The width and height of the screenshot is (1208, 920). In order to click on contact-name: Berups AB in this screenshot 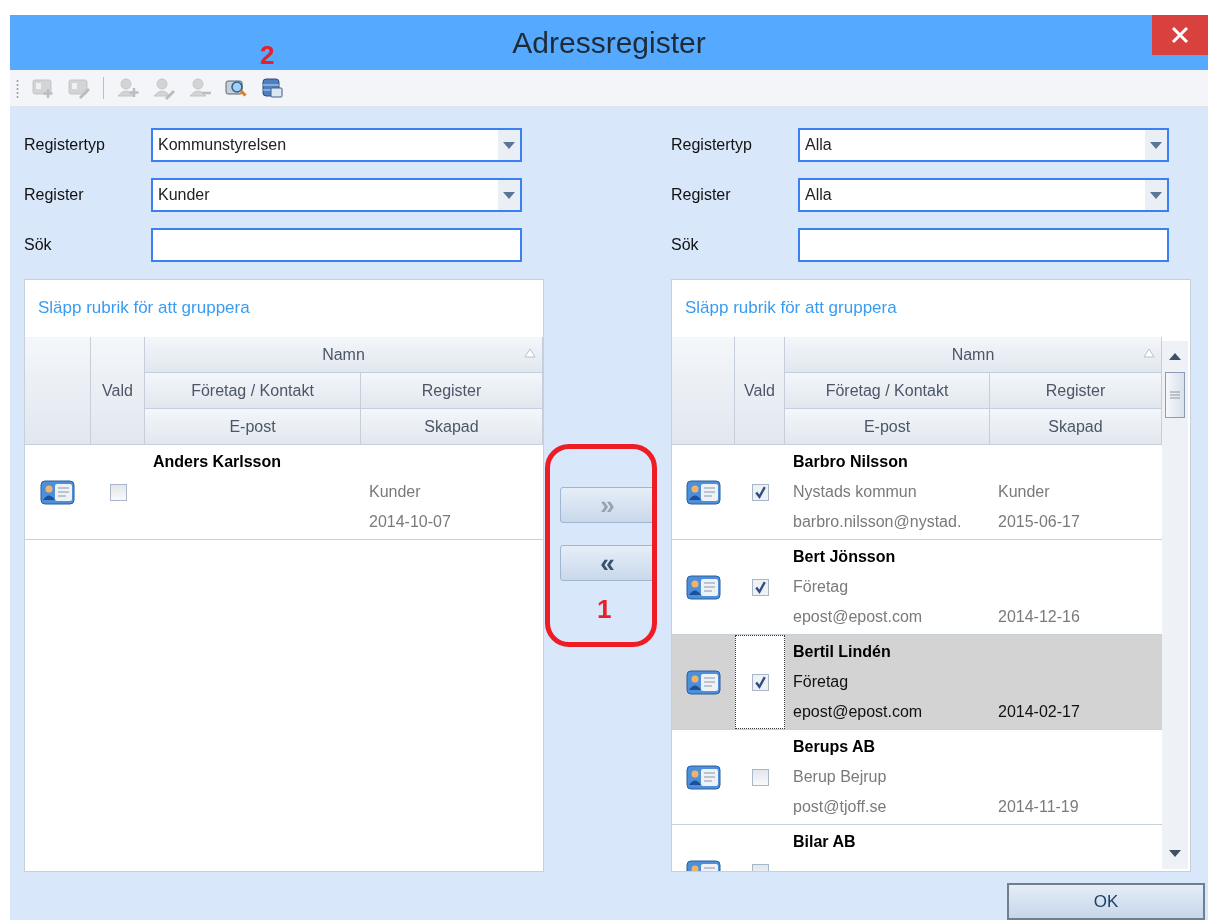, I will do `click(834, 747)`.